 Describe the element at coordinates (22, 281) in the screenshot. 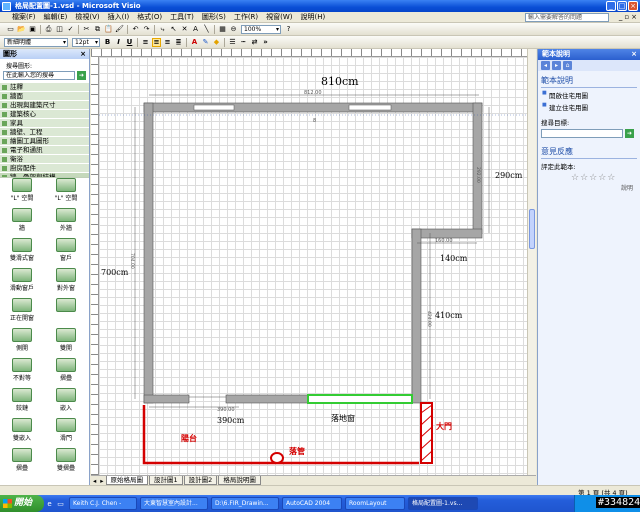

I see `shape-sliding-window: 滑動窗戶` at that location.